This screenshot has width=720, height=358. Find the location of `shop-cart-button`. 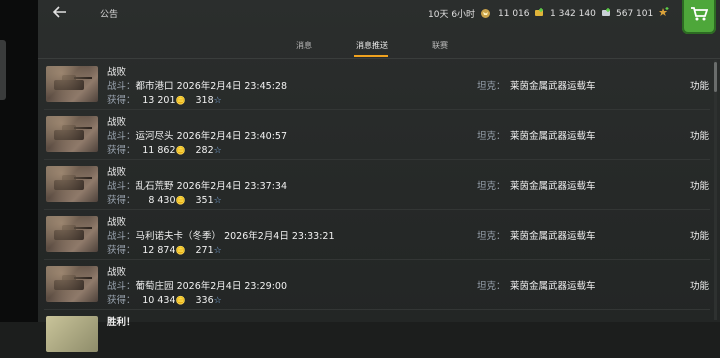

shop-cart-button is located at coordinates (699, 17).